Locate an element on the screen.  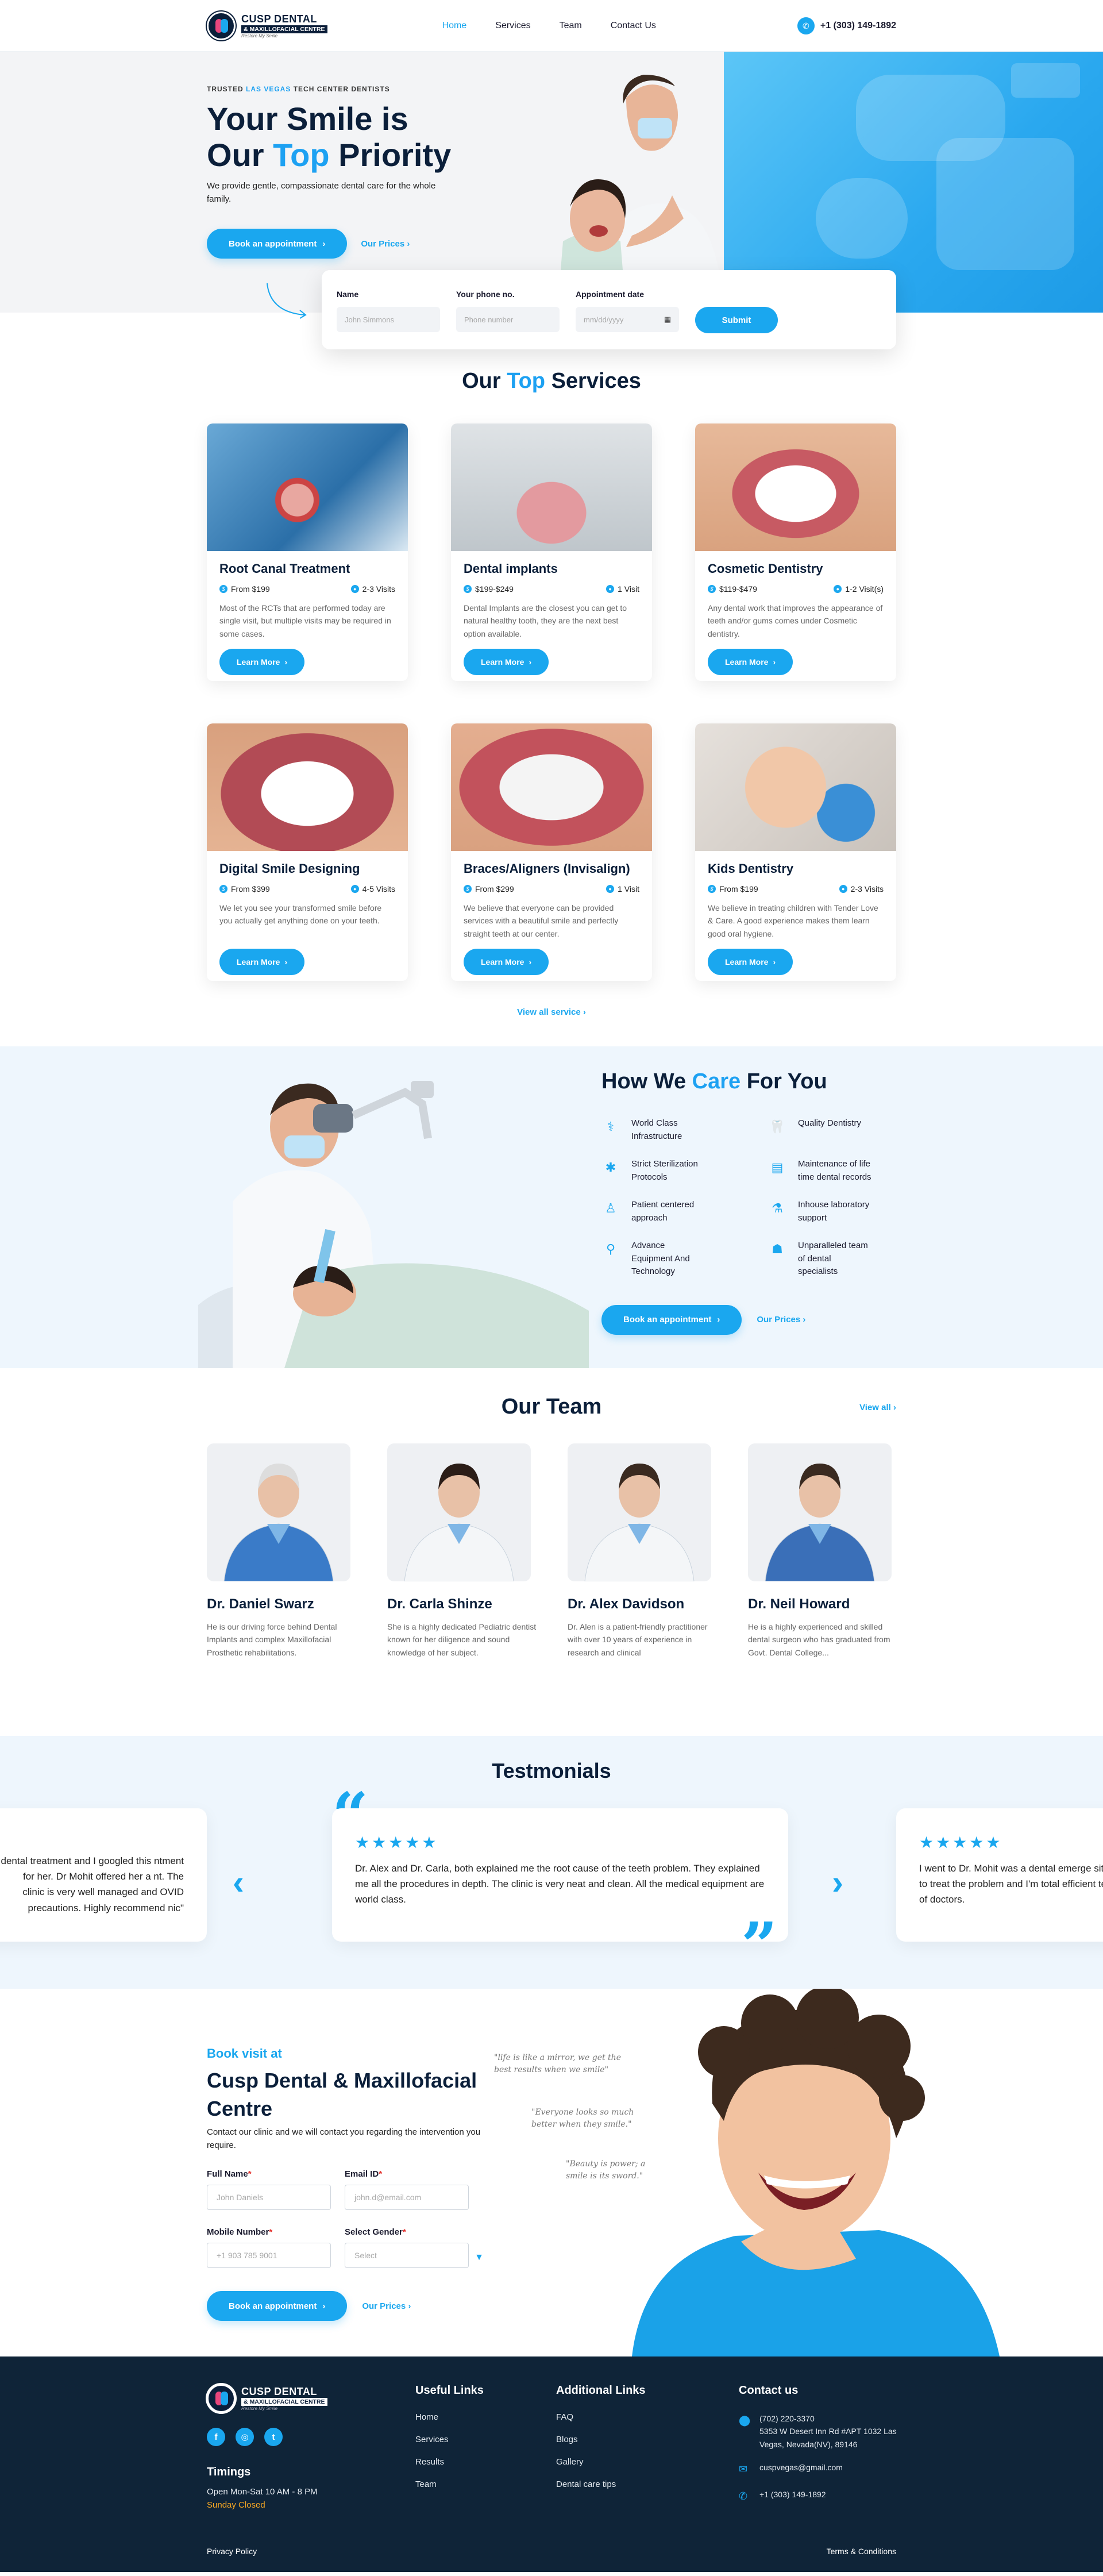
timings-closed: Sunday Closed is located at coordinates (236, 2505).